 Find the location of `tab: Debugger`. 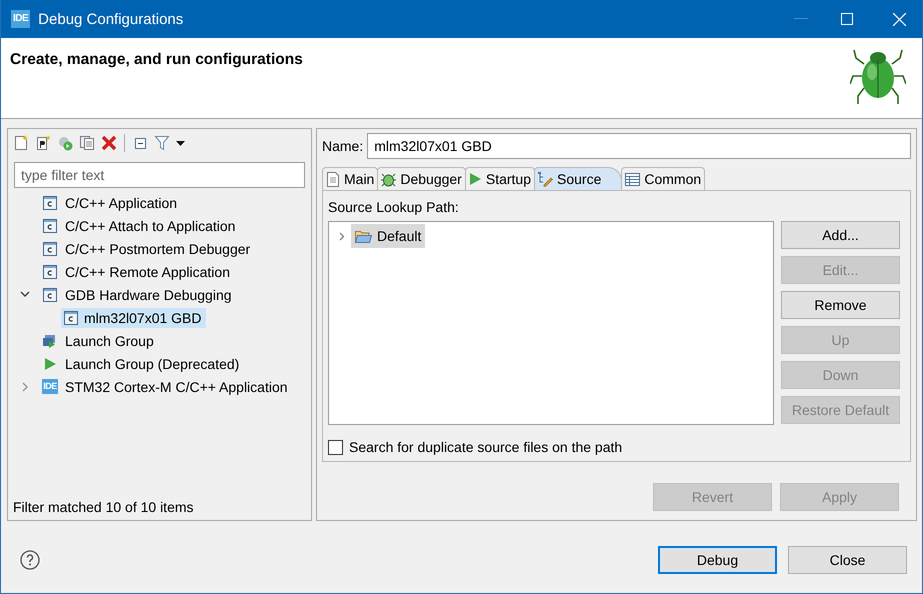

tab: Debugger is located at coordinates (421, 178).